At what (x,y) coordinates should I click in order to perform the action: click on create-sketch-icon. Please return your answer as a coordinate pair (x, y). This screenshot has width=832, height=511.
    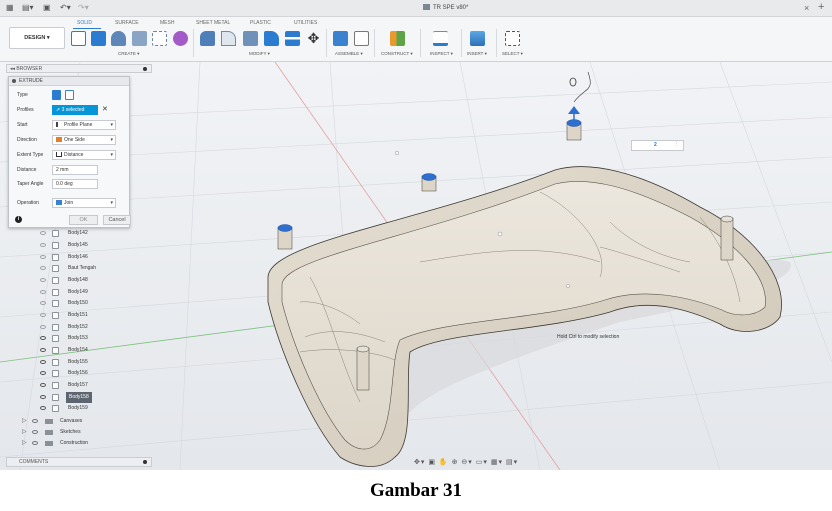
    Looking at the image, I should click on (78, 38).